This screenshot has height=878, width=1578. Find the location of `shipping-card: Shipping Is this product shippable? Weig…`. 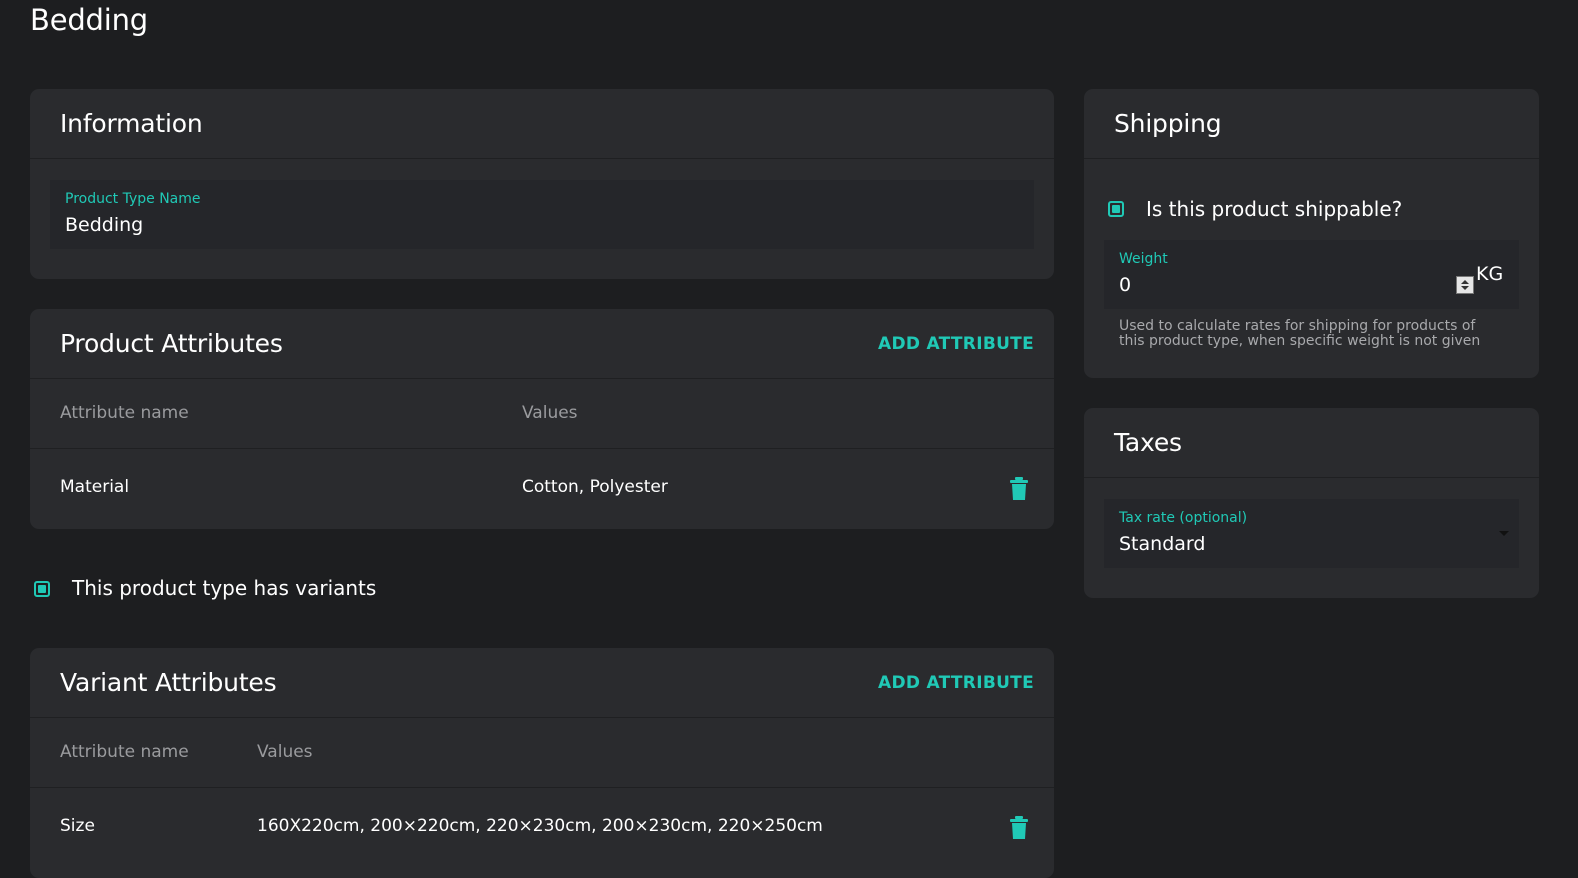

shipping-card: Shipping Is this product shippable? Weig… is located at coordinates (1311, 233).